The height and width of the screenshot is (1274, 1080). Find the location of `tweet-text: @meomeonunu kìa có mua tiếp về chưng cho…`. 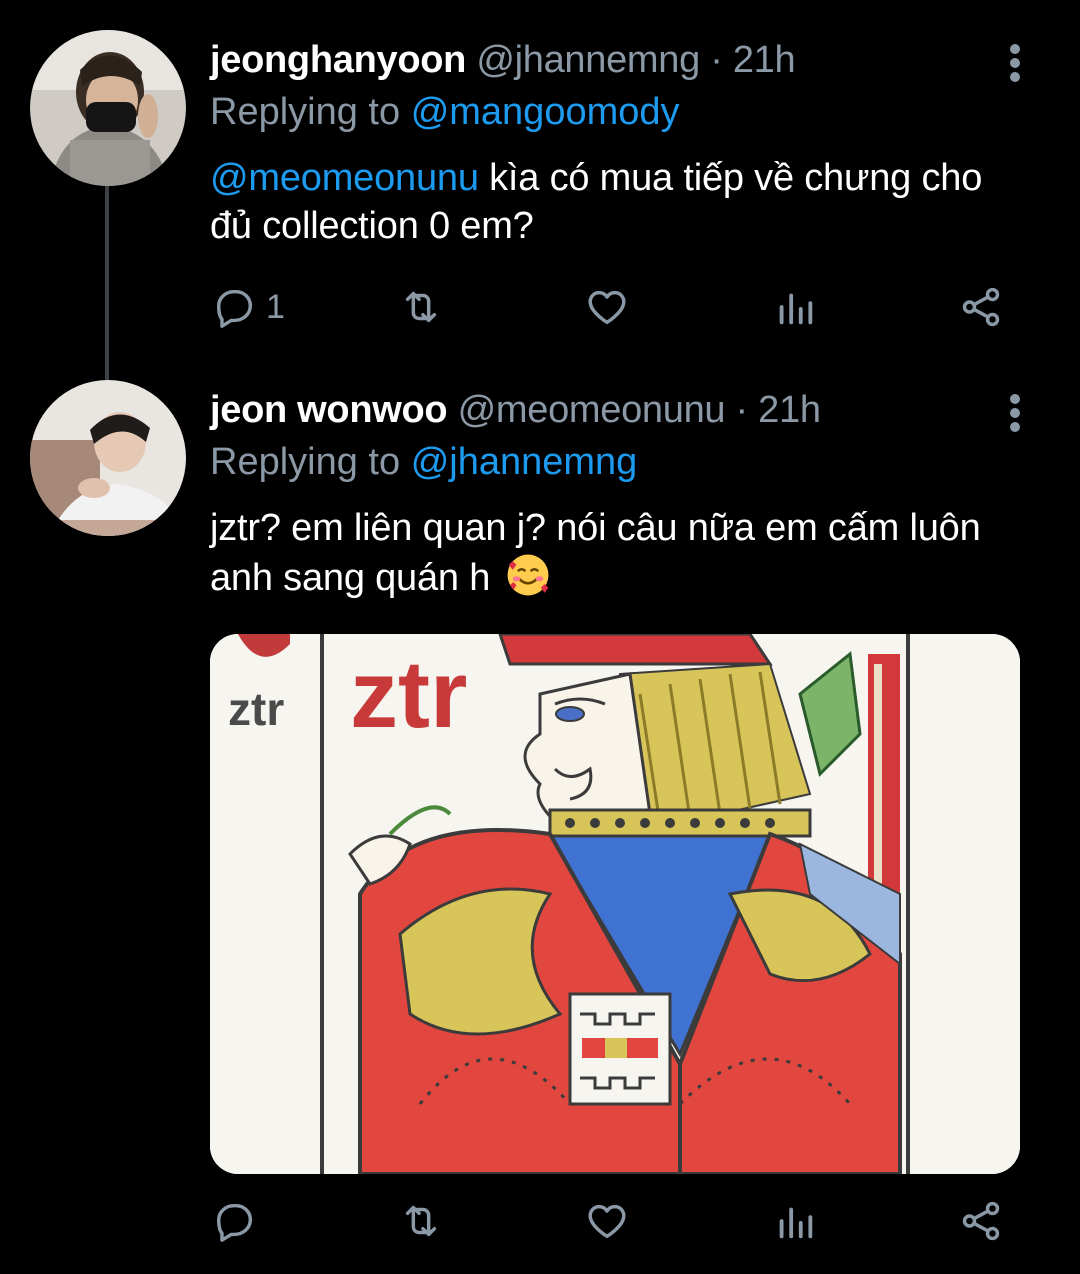

tweet-text: @meomeonunu kìa có mua tiếp về chưng cho… is located at coordinates (605, 202).